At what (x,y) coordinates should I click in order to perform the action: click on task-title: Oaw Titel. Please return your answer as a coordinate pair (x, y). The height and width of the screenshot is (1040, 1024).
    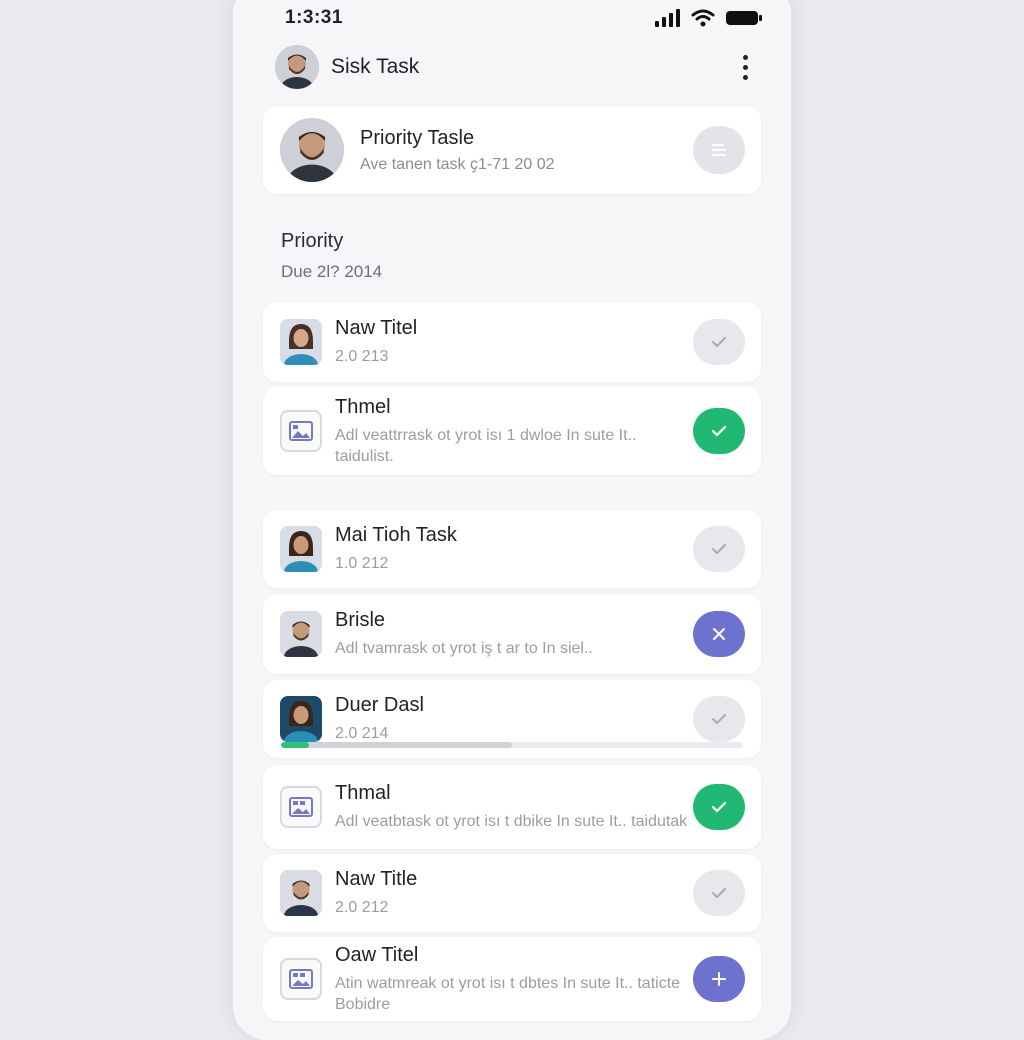
    Looking at the image, I should click on (377, 954).